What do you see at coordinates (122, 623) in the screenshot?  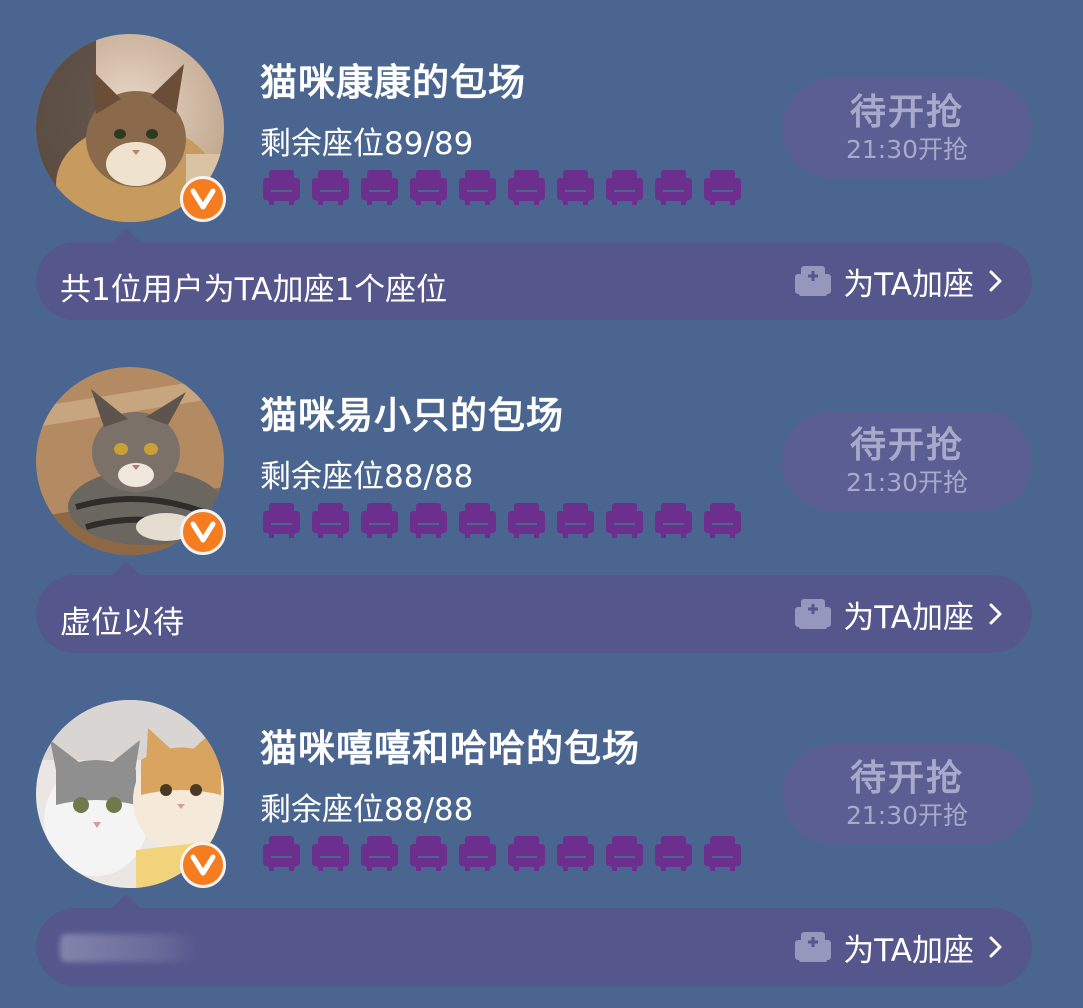 I see `info-text: 虚位以待` at bounding box center [122, 623].